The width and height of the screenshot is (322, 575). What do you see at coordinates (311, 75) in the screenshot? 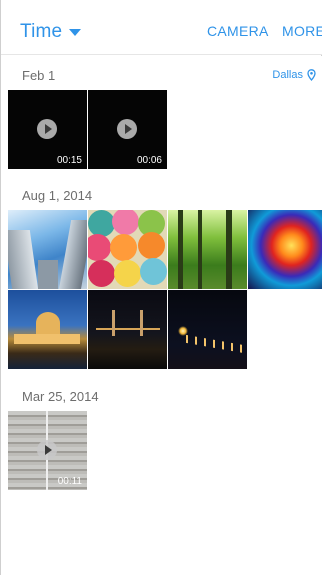
I see `location-pin-icon` at bounding box center [311, 75].